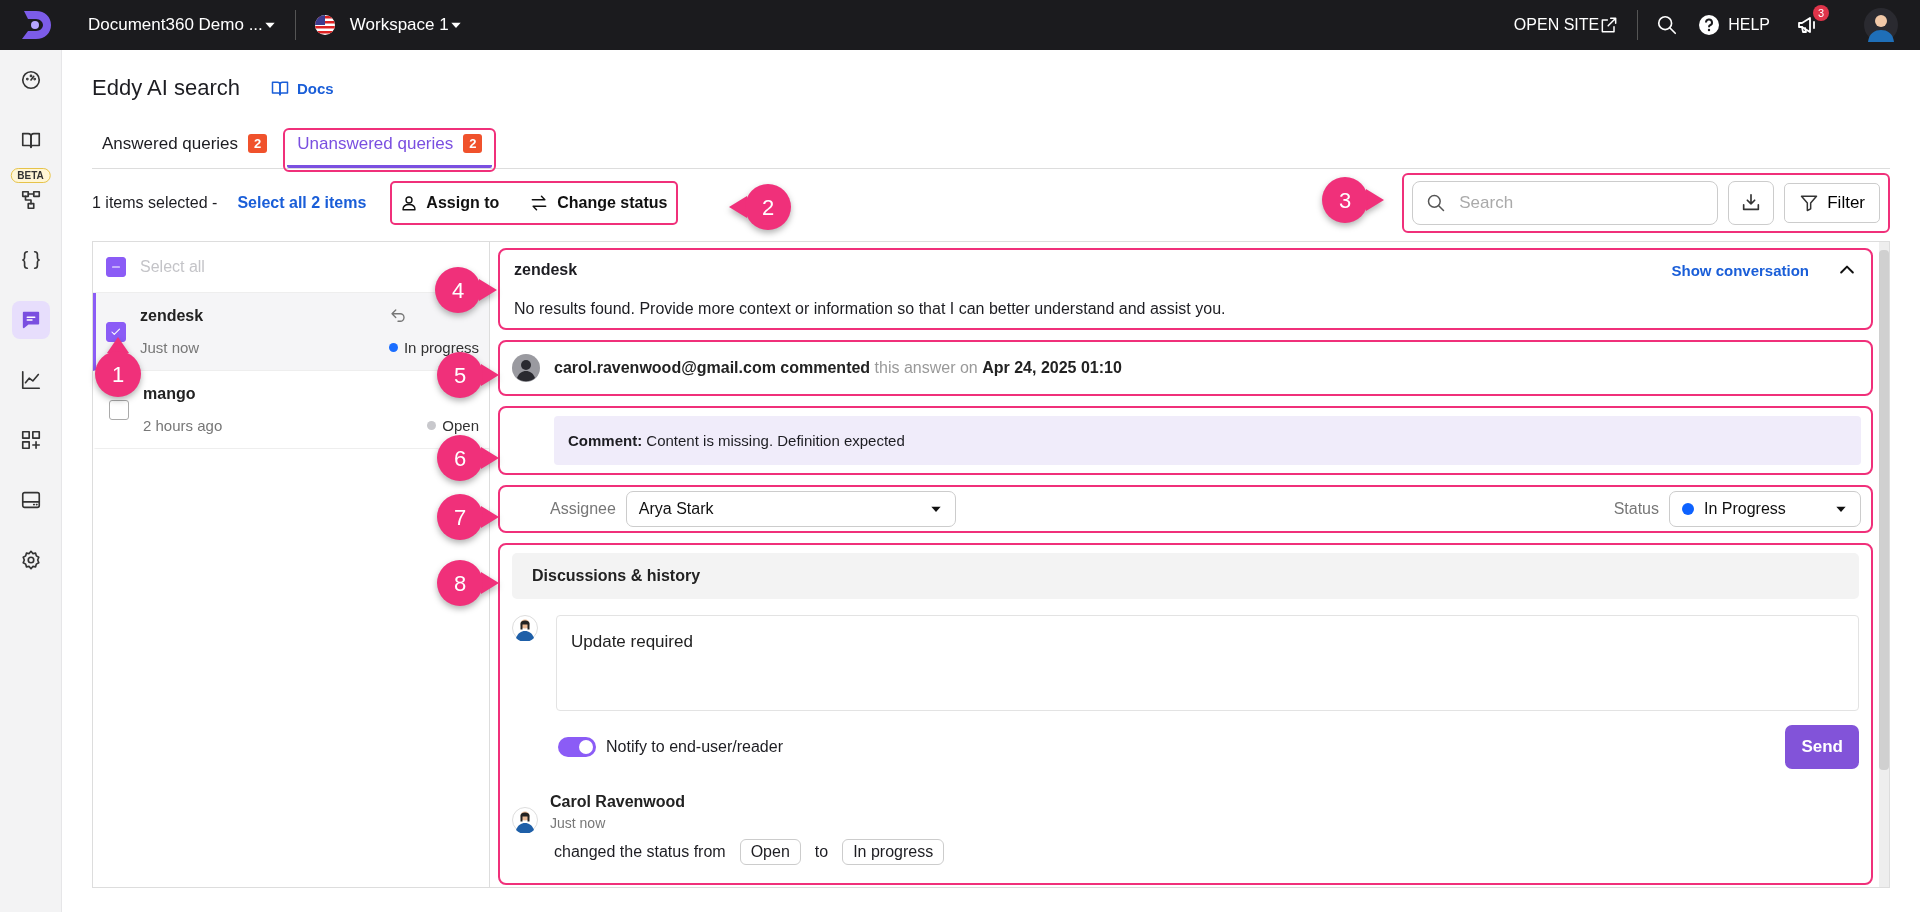 This screenshot has width=1920, height=912. What do you see at coordinates (30, 260) in the screenshot?
I see `braces-icon` at bounding box center [30, 260].